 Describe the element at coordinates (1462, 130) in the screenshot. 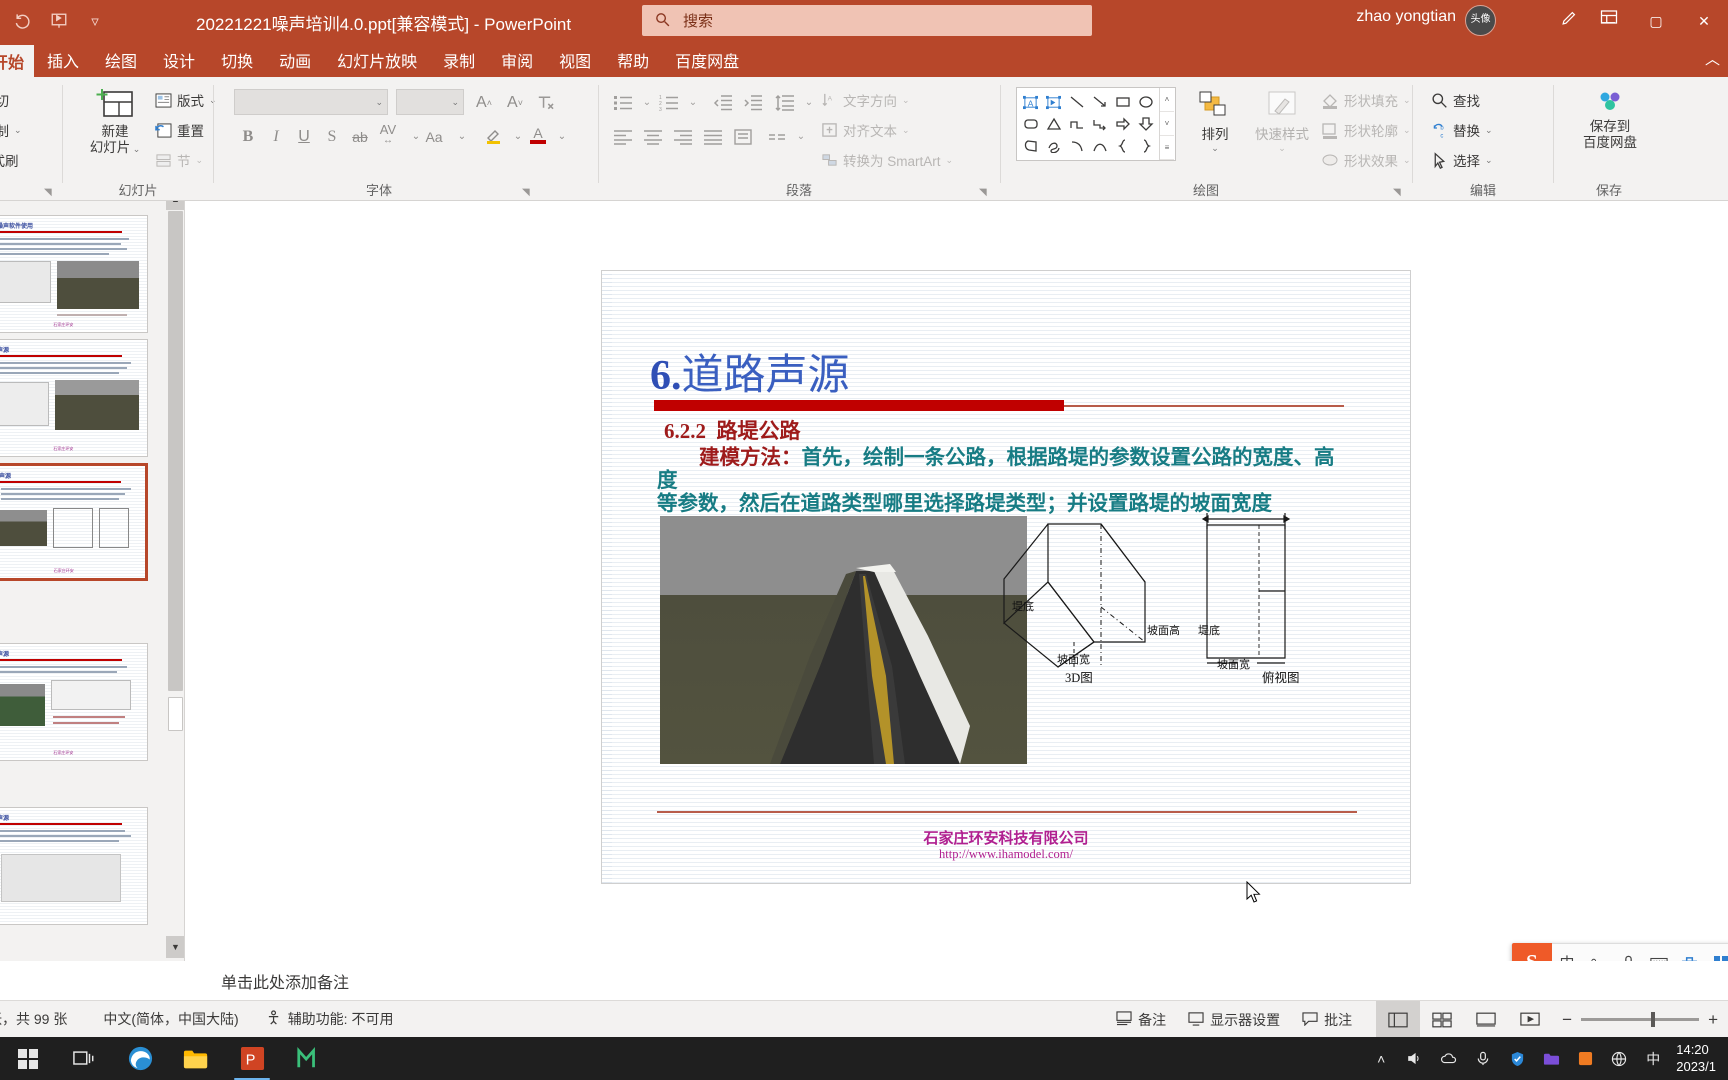

I see `replace-button: bc 替换 ⌄` at that location.